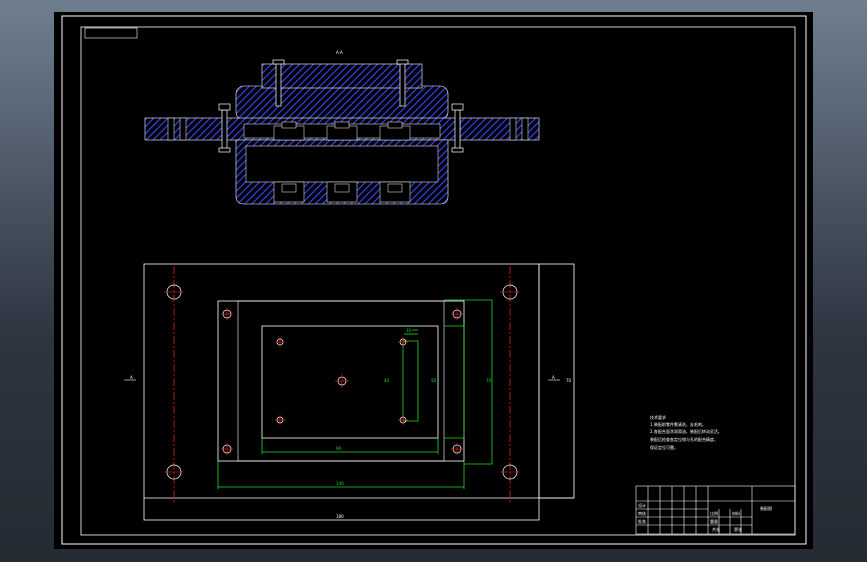 The image size is (867, 562). Describe the element at coordinates (278, 84) in the screenshot. I see `bolt-top-left` at that location.